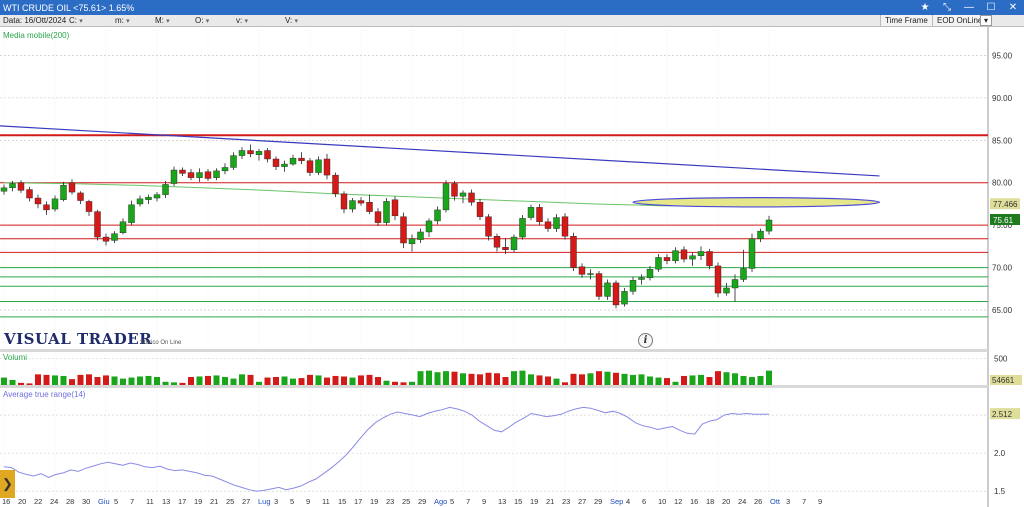 This screenshot has height=507, width=1024. What do you see at coordinates (308, 501) in the screenshot?
I see `time-tick-label: 9` at bounding box center [308, 501].